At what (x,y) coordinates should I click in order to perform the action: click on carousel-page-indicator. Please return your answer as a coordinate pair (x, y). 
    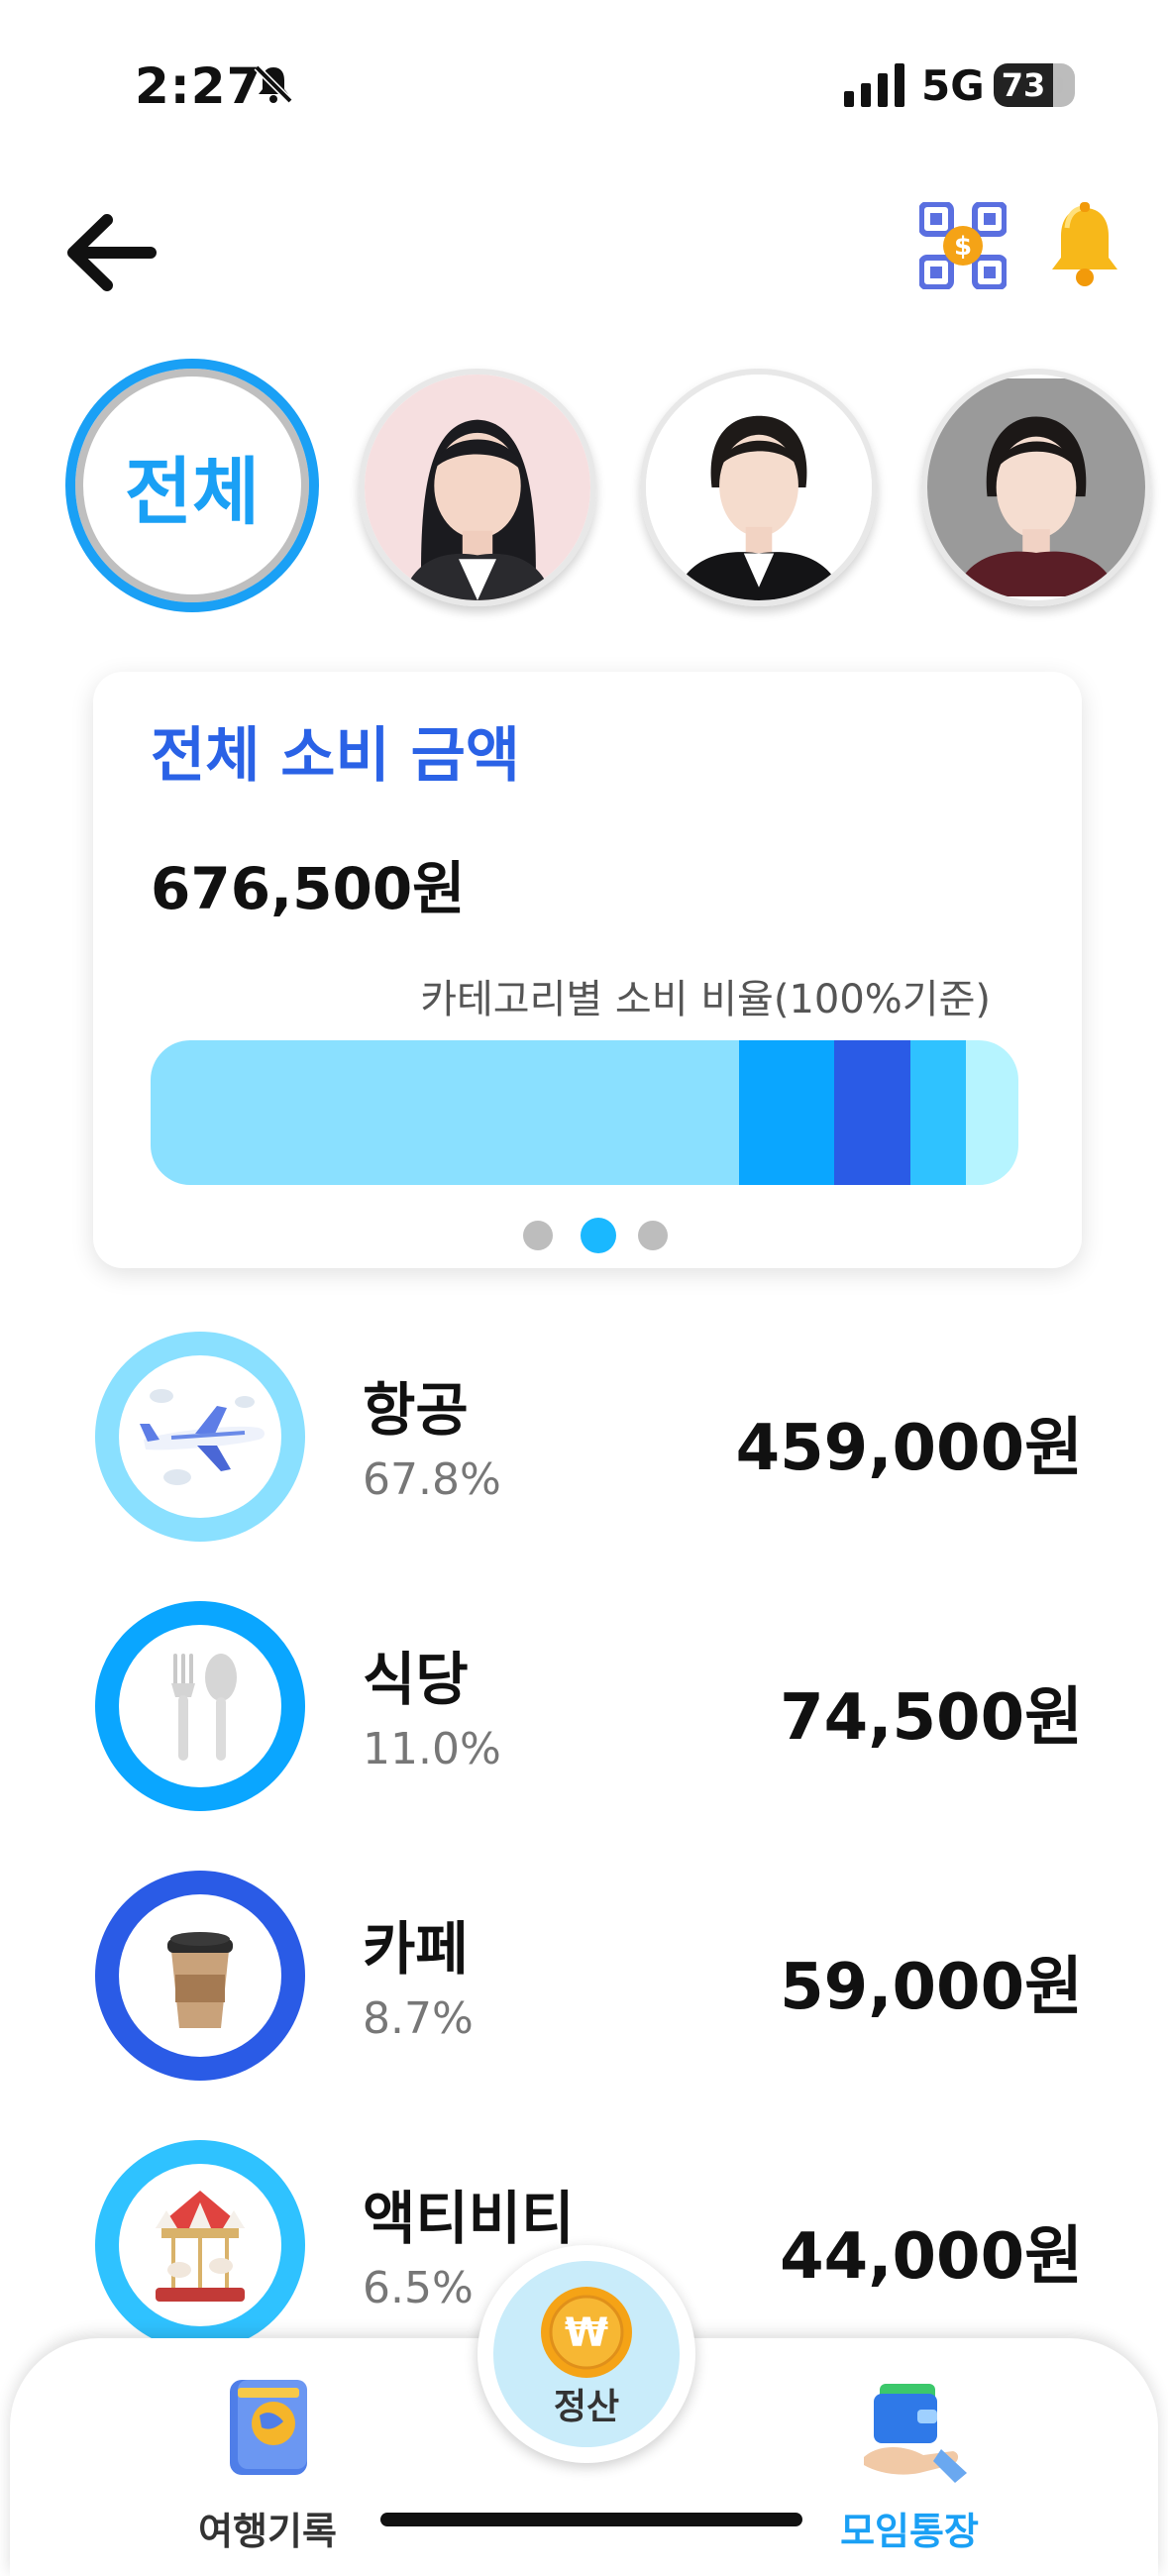
    Looking at the image, I should click on (595, 1234).